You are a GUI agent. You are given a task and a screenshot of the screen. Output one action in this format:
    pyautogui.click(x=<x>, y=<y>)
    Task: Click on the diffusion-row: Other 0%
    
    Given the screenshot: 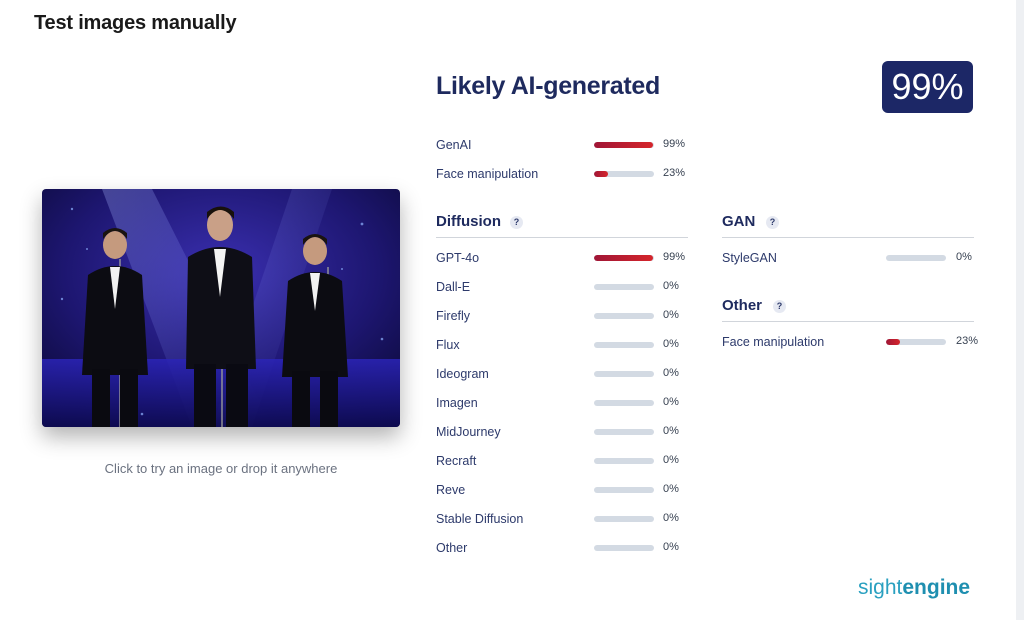 What is the action you would take?
    pyautogui.click(x=562, y=549)
    